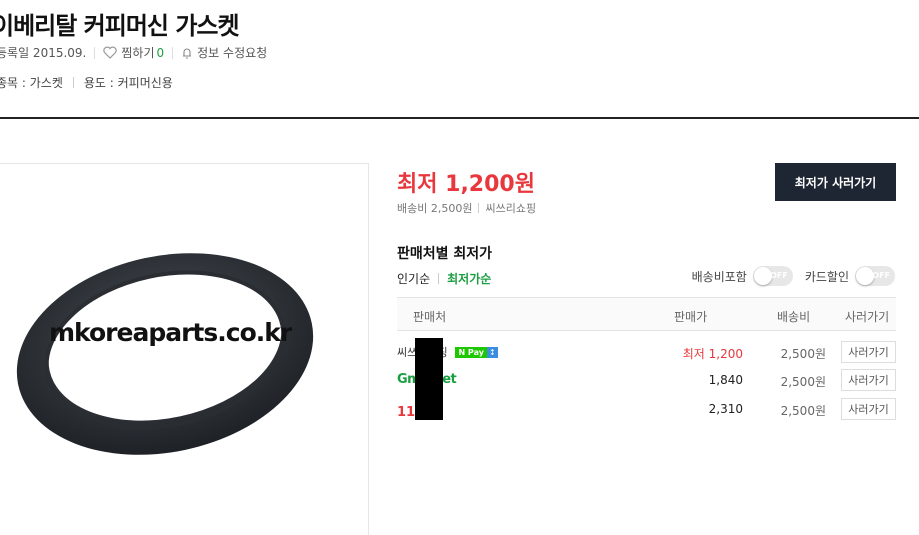 Image resolution: width=919 pixels, height=535 pixels. What do you see at coordinates (447, 352) in the screenshot?
I see `seller-name: 씨쓰리쇼핑 N Pay↕` at bounding box center [447, 352].